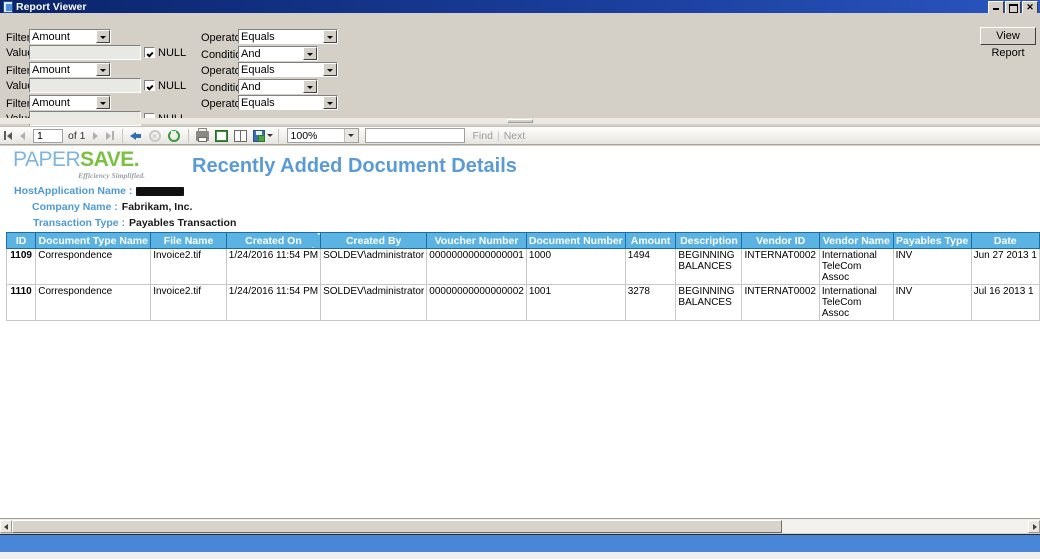 The height and width of the screenshot is (559, 1040). I want to click on back-icon, so click(136, 136).